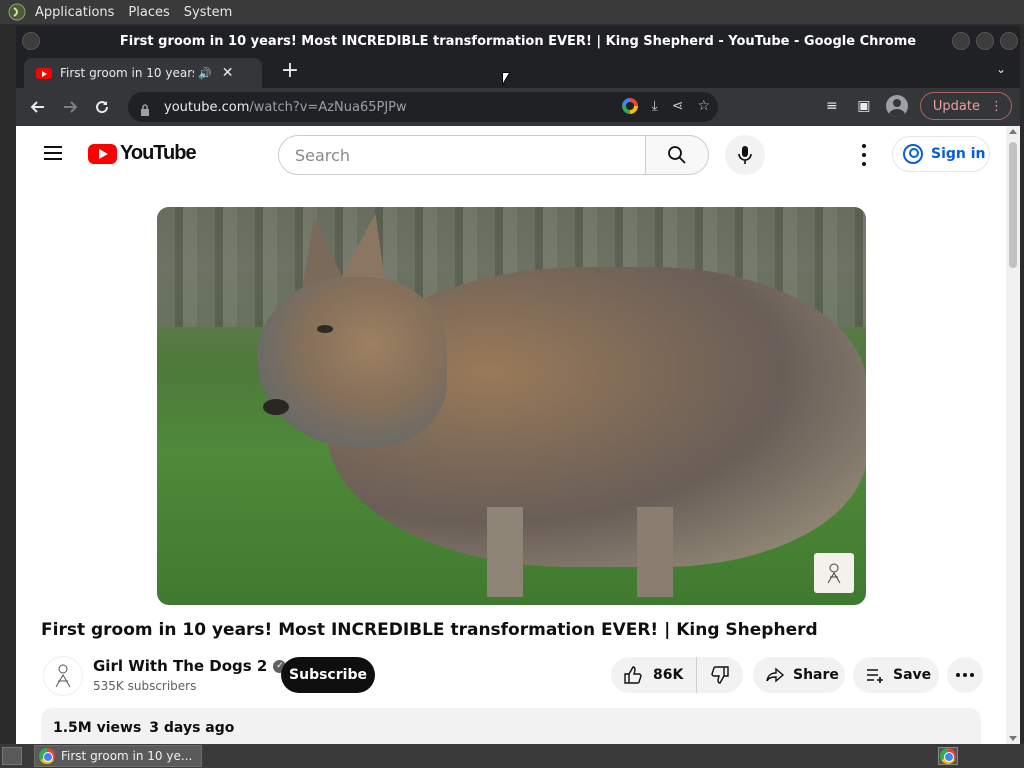  What do you see at coordinates (965, 675) in the screenshot?
I see `more-actions-button` at bounding box center [965, 675].